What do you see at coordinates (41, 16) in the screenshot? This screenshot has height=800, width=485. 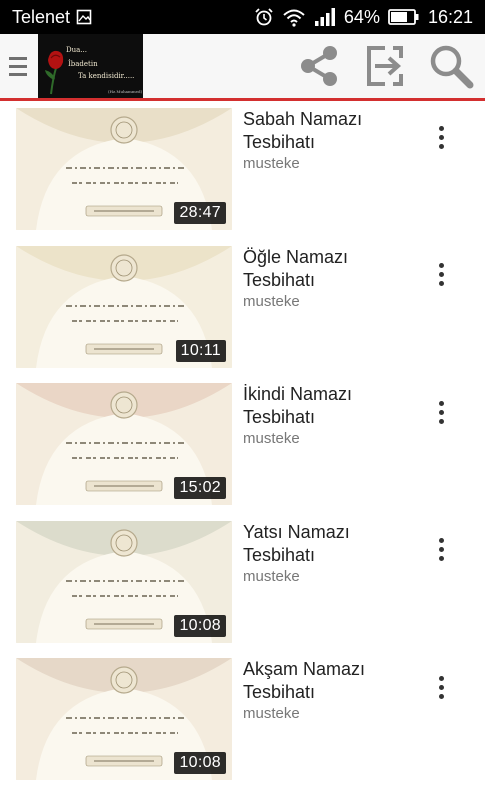 I see `carrier-name: Telenet` at bounding box center [41, 16].